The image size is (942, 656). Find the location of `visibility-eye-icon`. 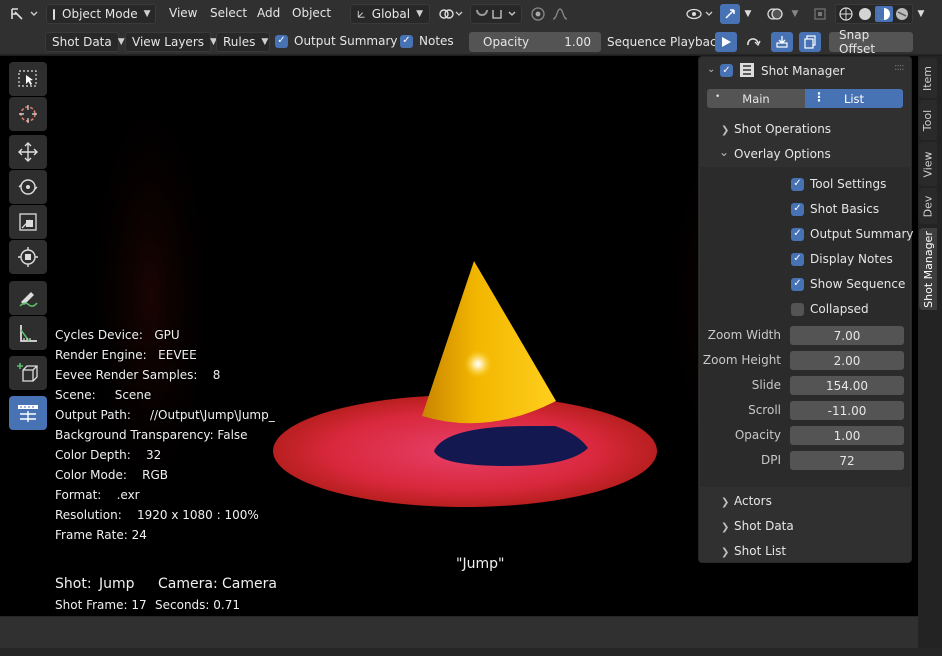

visibility-eye-icon is located at coordinates (700, 14).